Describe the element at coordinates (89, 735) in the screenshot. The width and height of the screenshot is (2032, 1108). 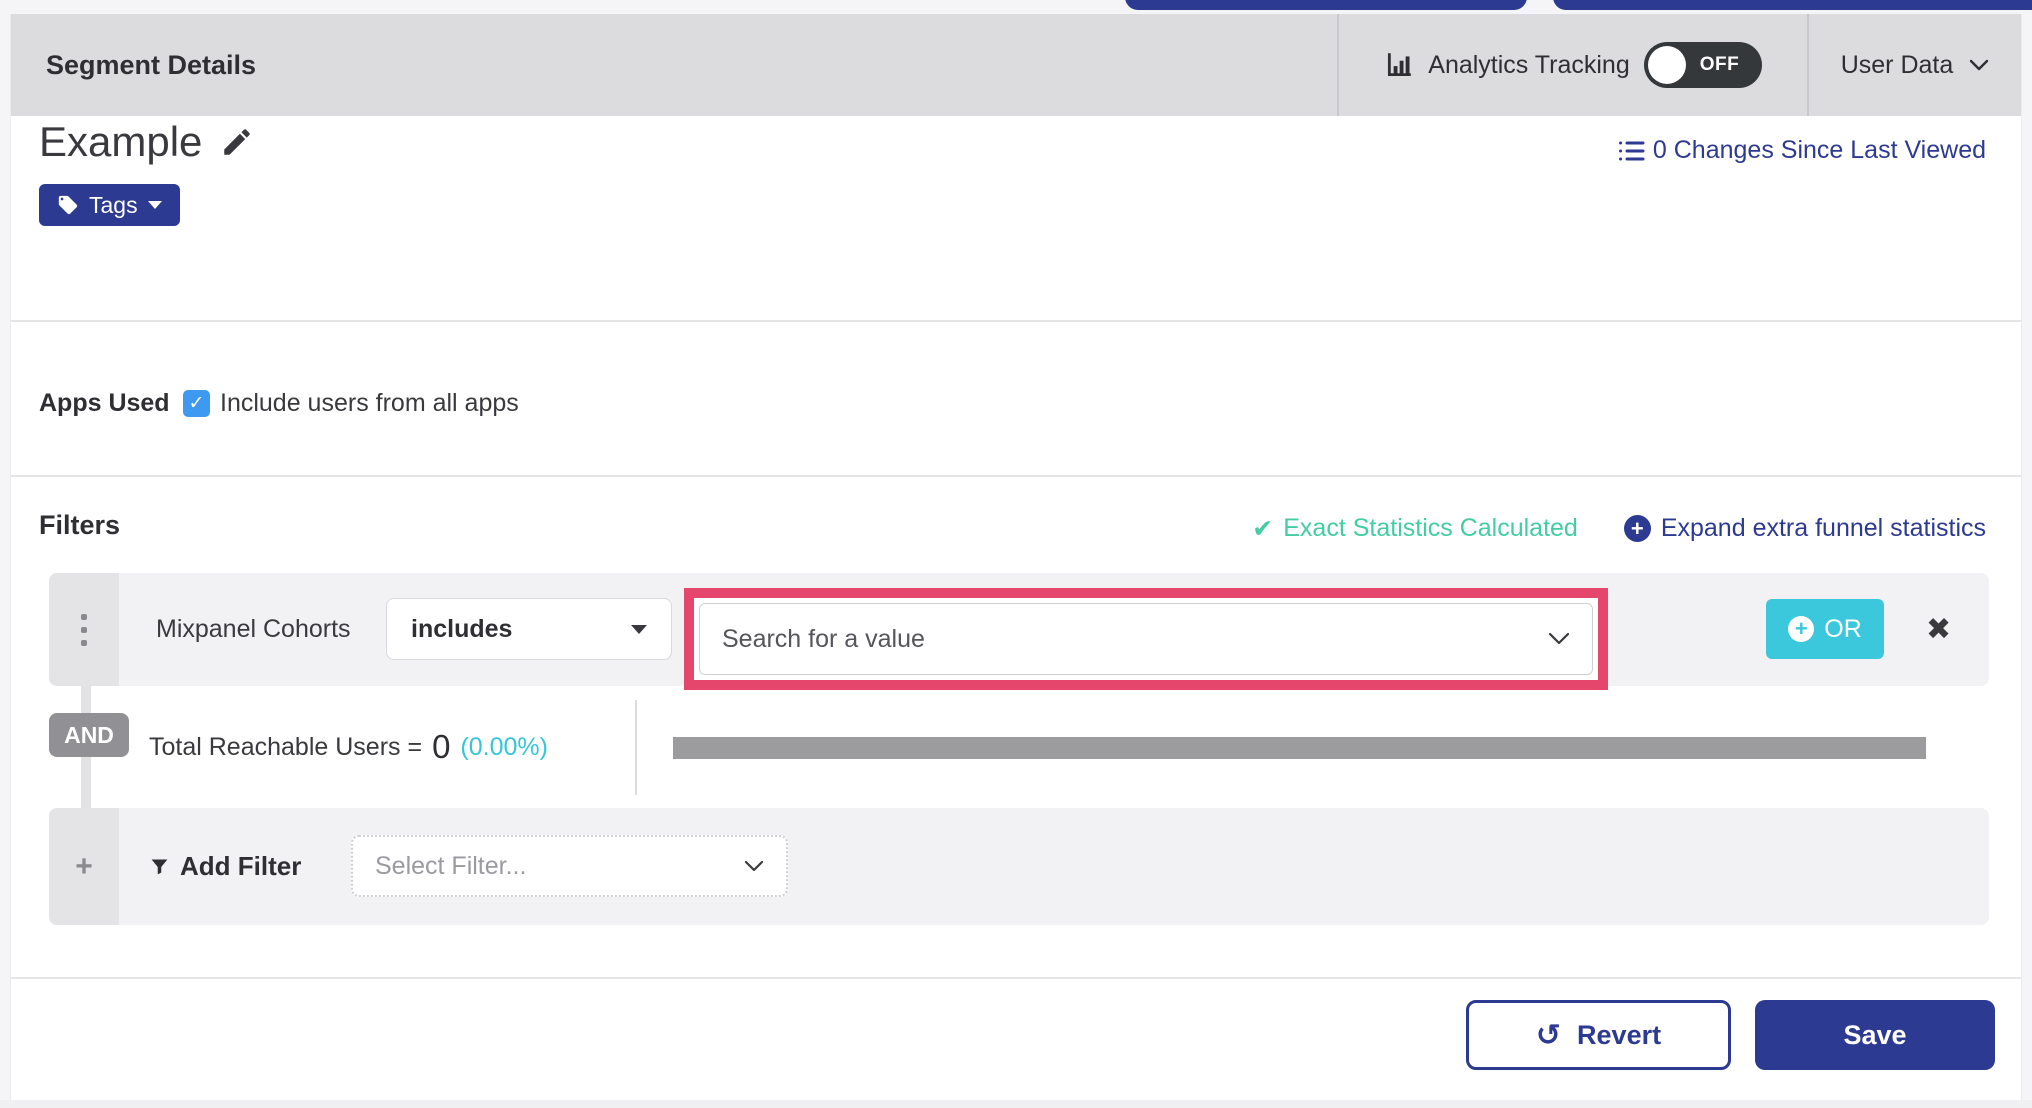
I see `and-badge: AND` at that location.